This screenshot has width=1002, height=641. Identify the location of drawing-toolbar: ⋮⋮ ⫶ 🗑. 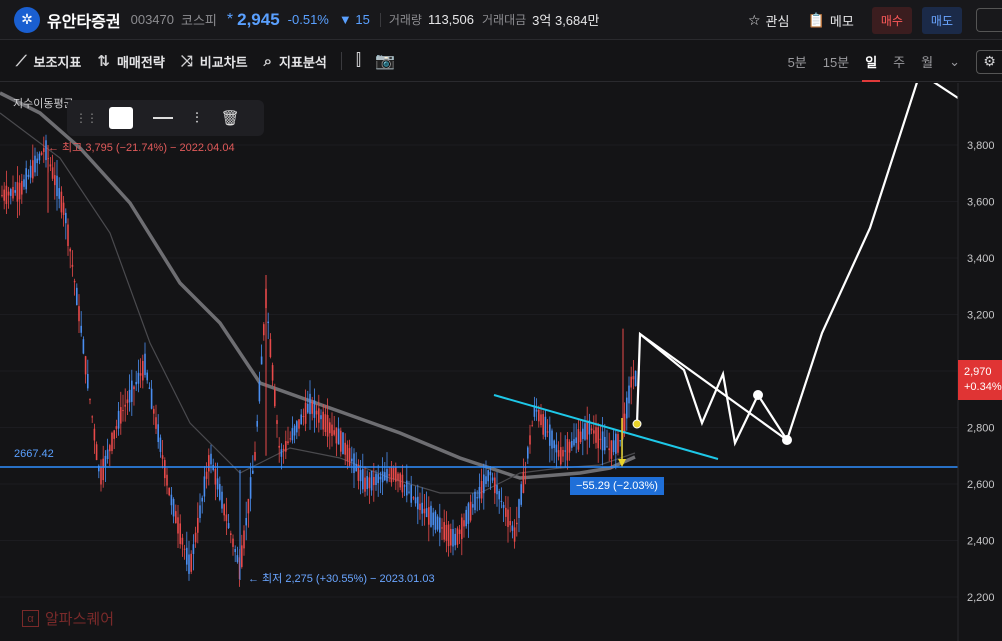
(165, 118).